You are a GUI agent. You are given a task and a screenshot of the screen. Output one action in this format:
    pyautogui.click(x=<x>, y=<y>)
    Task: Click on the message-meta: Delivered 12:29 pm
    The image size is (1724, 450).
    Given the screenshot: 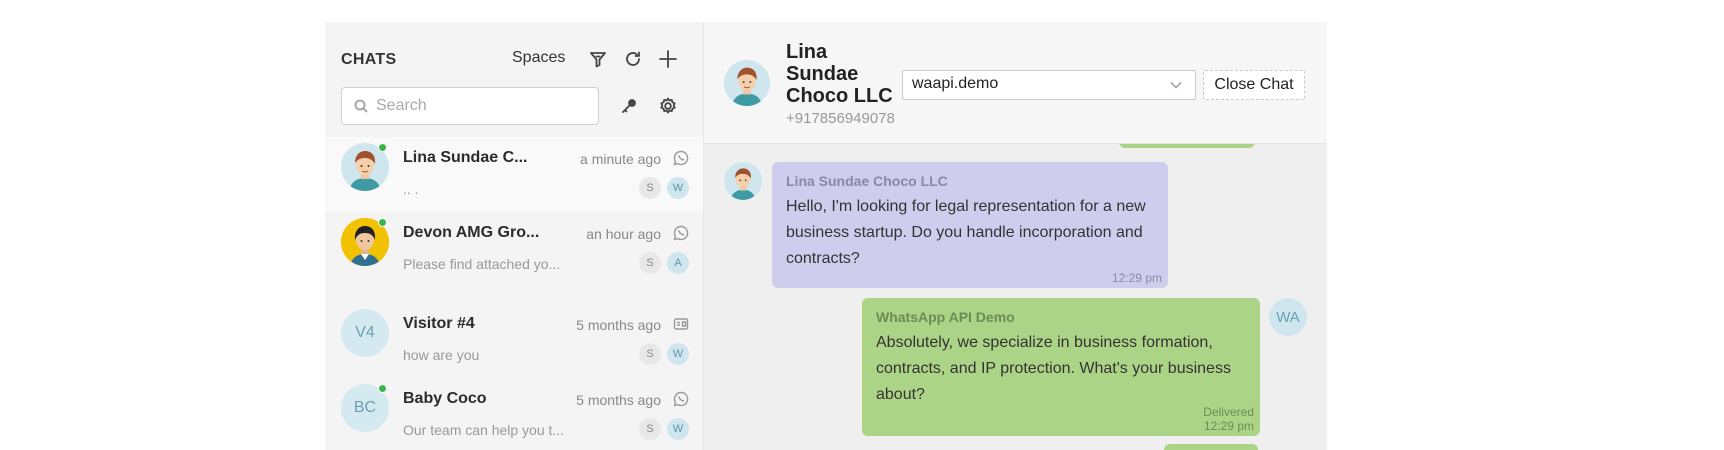 What is the action you would take?
    pyautogui.click(x=1228, y=419)
    